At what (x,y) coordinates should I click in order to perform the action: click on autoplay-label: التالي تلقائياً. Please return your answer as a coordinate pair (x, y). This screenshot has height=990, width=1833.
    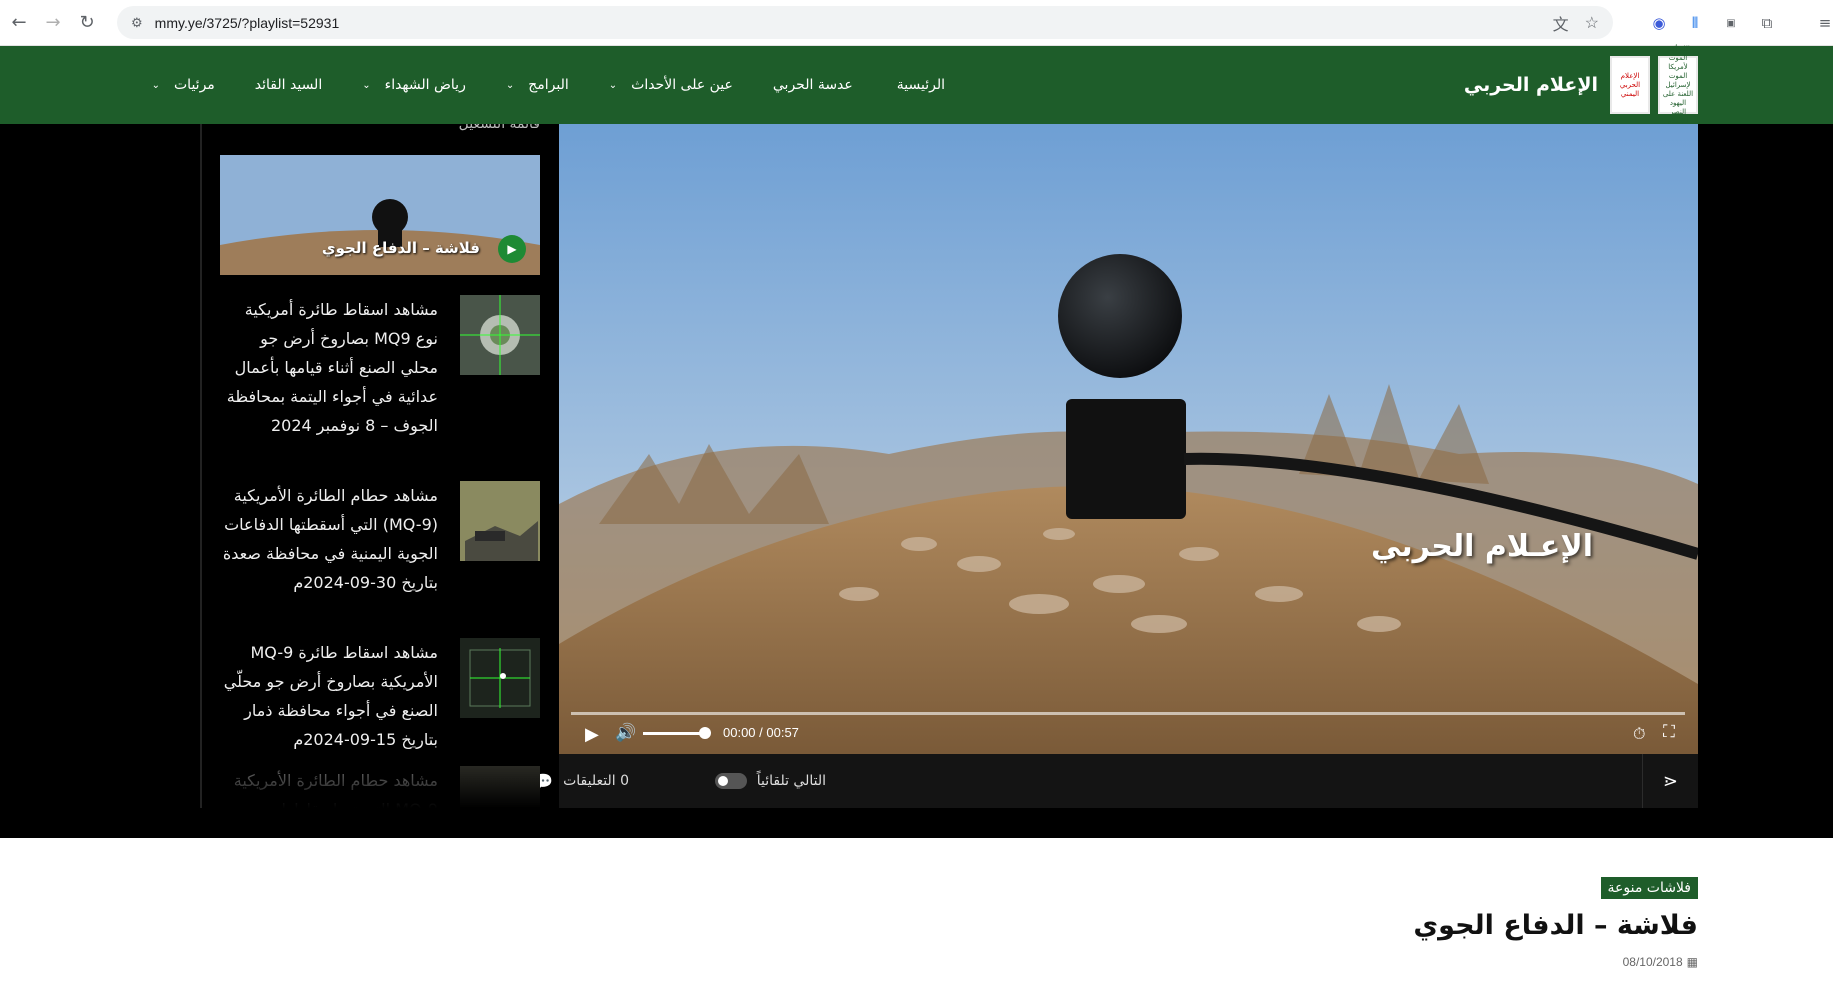
    Looking at the image, I should click on (791, 781).